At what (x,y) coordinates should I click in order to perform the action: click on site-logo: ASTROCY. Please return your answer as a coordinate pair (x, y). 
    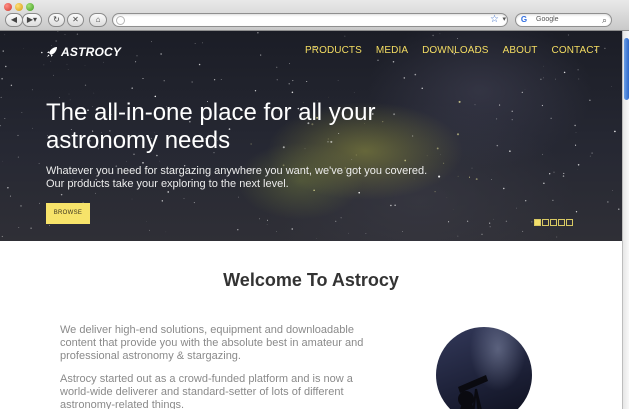
    Looking at the image, I should click on (83, 52).